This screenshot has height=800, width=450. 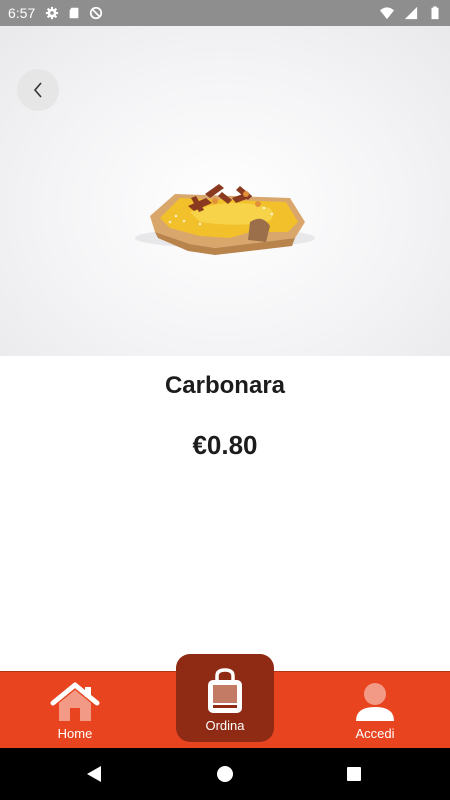 What do you see at coordinates (96, 13) in the screenshot?
I see `no-sync-icon` at bounding box center [96, 13].